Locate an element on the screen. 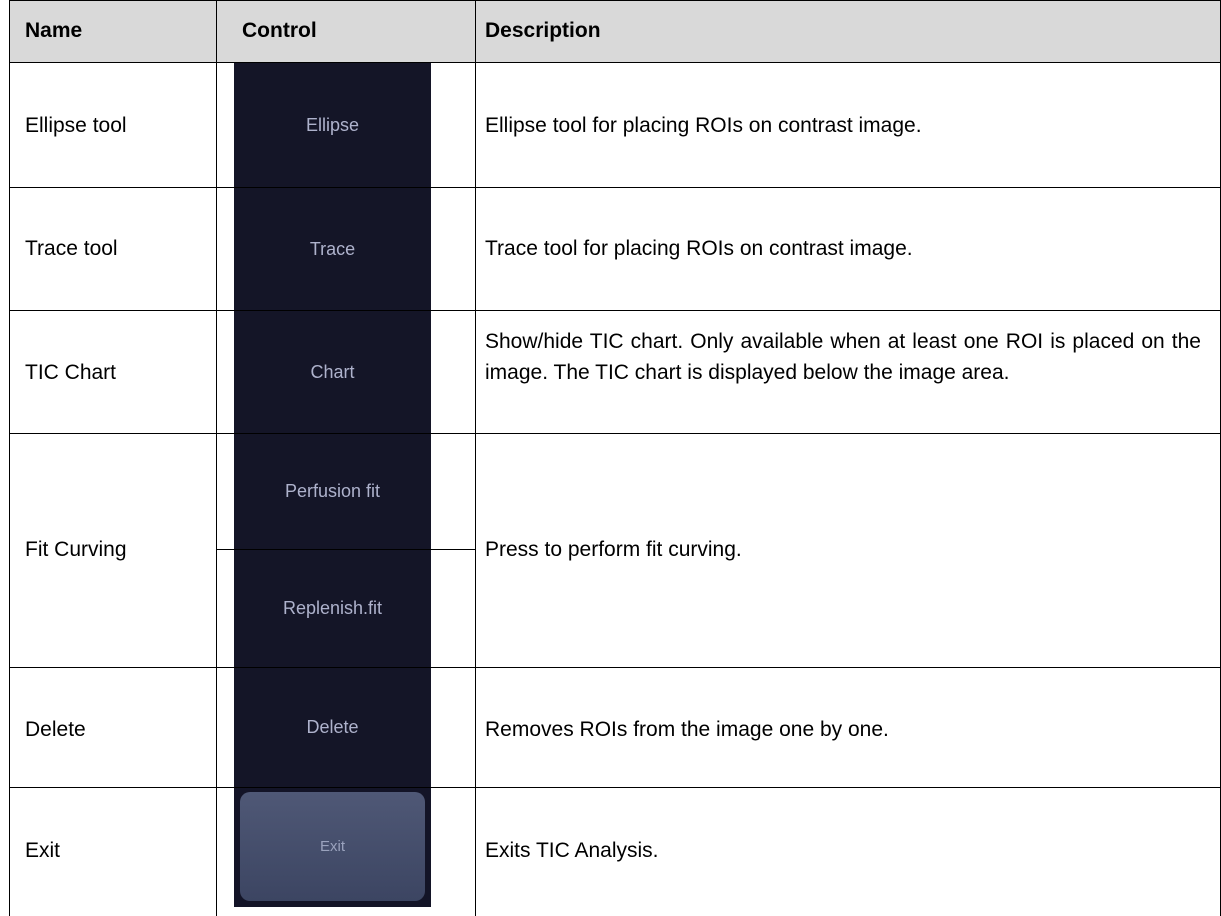  row-name-ellipse: Ellipse tool is located at coordinates (76, 125).